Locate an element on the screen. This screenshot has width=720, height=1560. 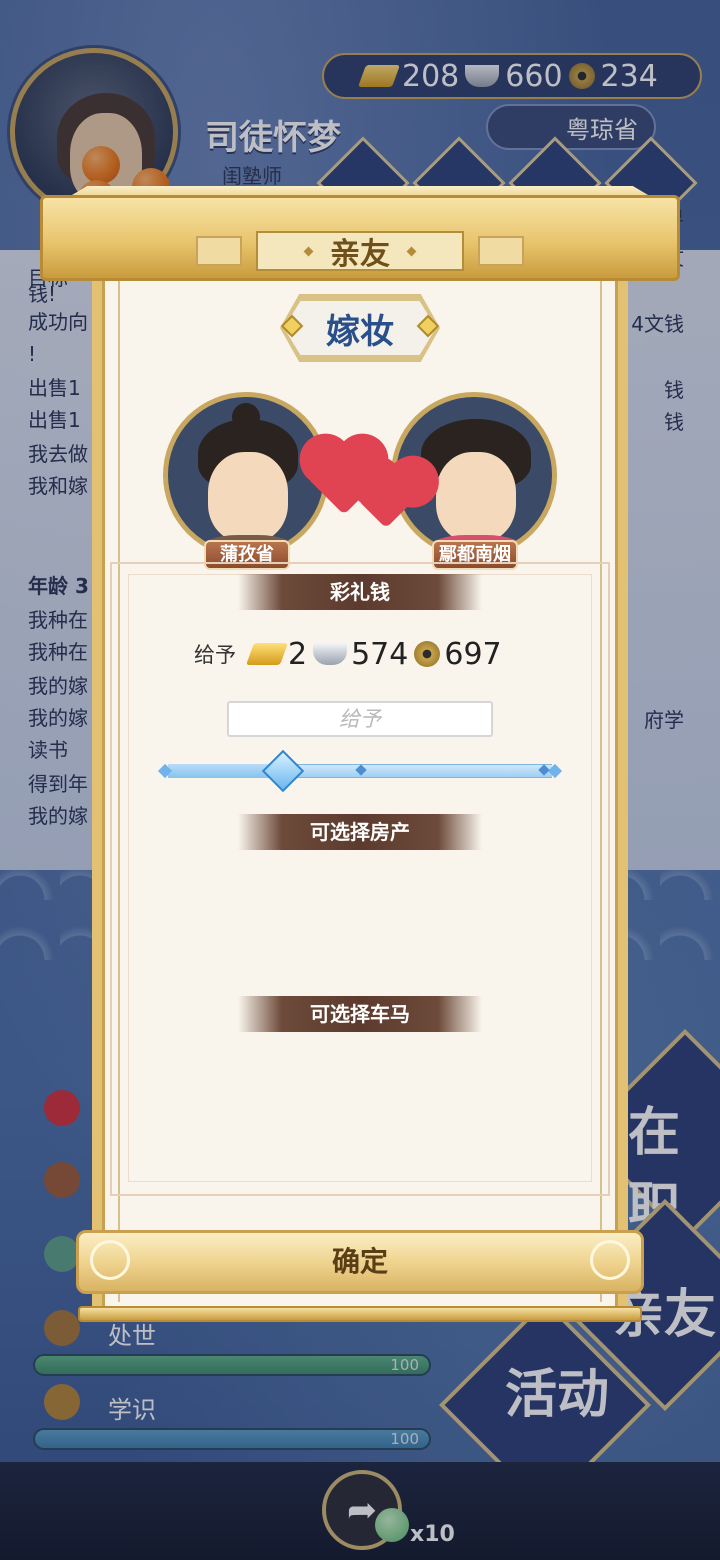
give-silver: 574 is located at coordinates (380, 654).